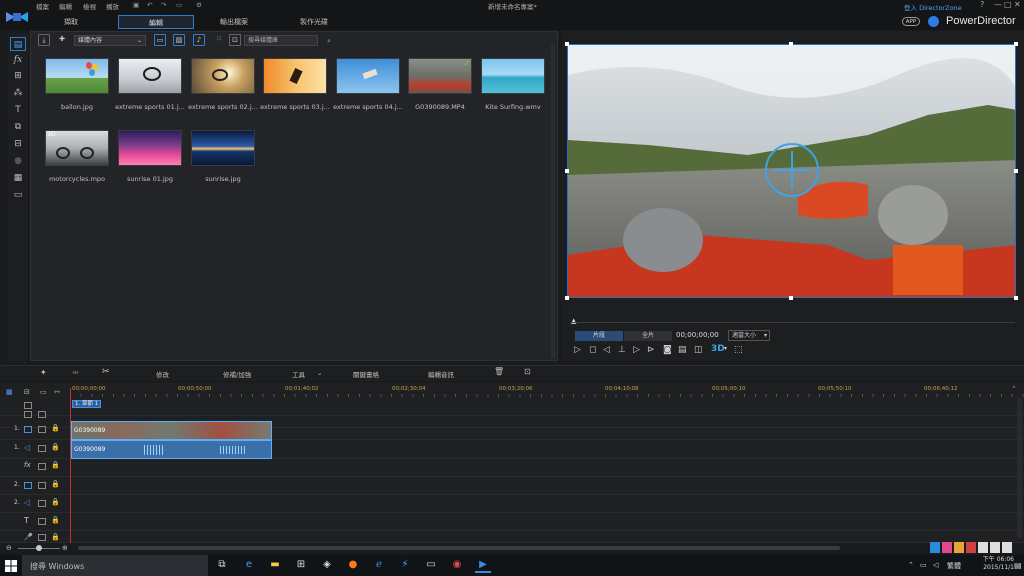 Image resolution: width=1024 pixels, height=576 pixels. What do you see at coordinates (18, 144) in the screenshot?
I see `audio-mix-room-icon: ⊟` at bounding box center [18, 144].